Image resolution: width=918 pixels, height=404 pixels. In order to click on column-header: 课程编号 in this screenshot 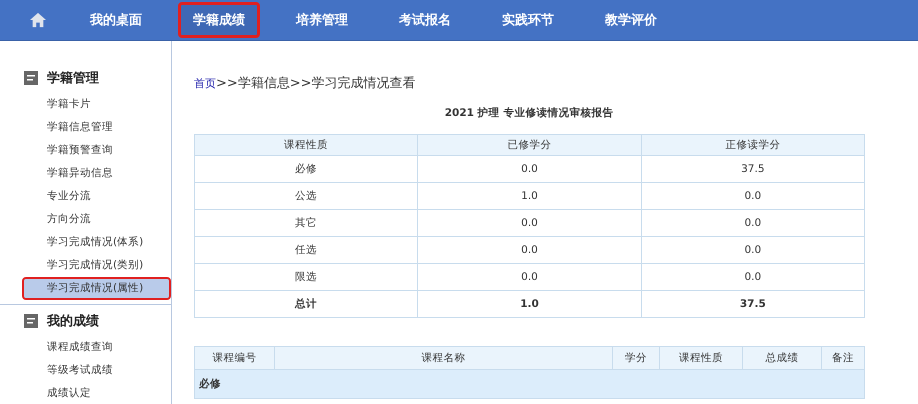, I will do `click(234, 358)`.